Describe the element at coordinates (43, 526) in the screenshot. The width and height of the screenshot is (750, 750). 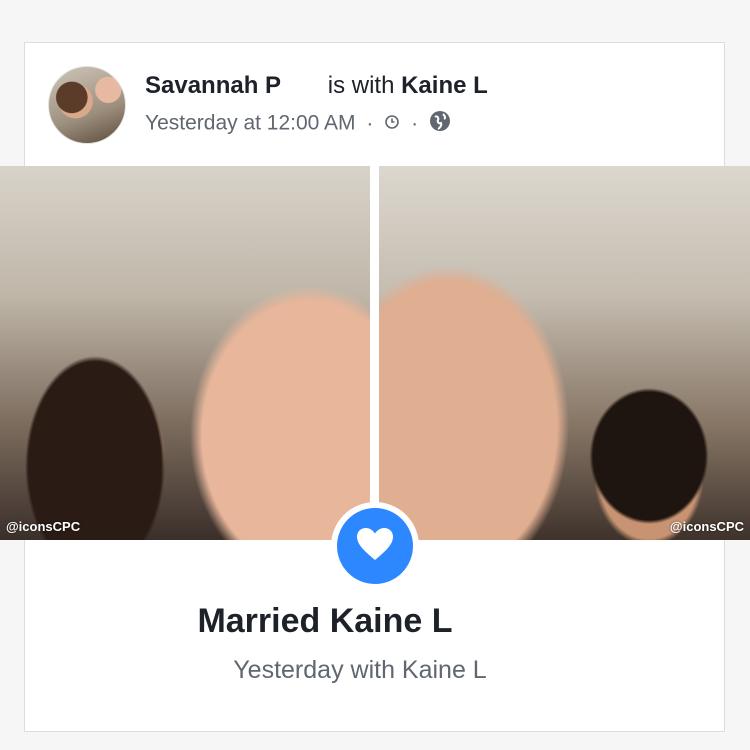
I see `watermark-left: @iconsCPC` at that location.